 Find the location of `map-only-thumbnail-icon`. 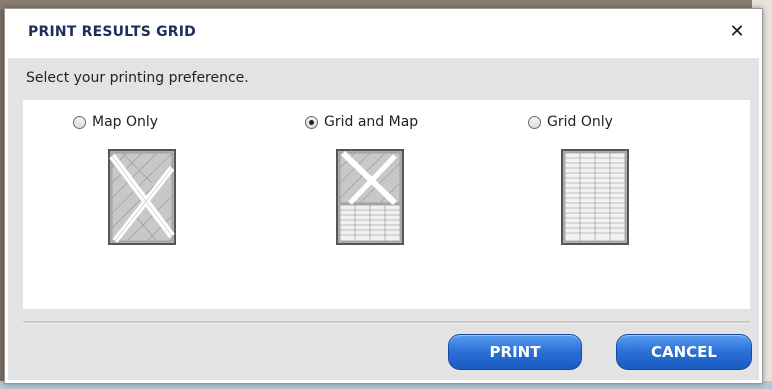

map-only-thumbnail-icon is located at coordinates (142, 197).